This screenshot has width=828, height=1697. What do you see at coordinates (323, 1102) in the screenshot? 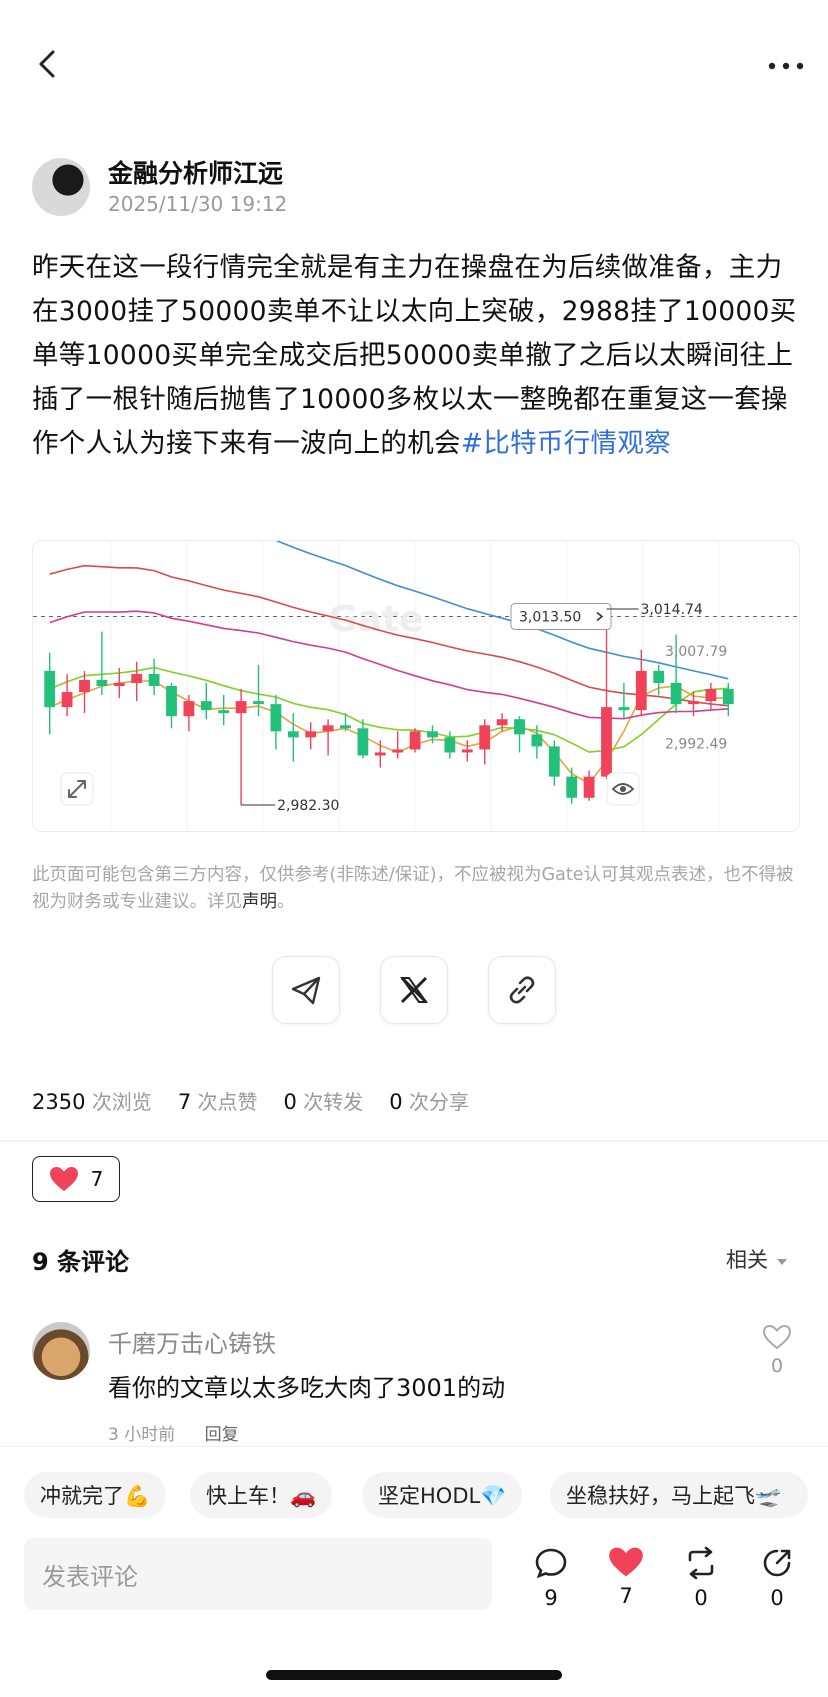
I see `stat-reposts: 0 次转发` at bounding box center [323, 1102].